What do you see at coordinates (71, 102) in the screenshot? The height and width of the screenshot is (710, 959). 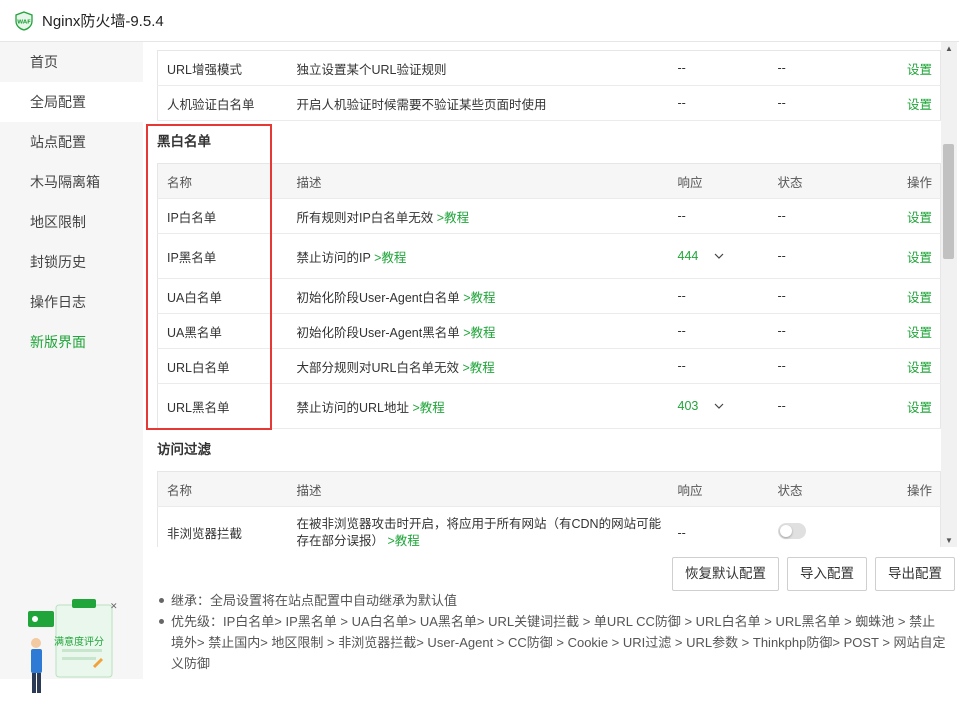 I see `sidebar-item-global-config: 全局配置` at bounding box center [71, 102].